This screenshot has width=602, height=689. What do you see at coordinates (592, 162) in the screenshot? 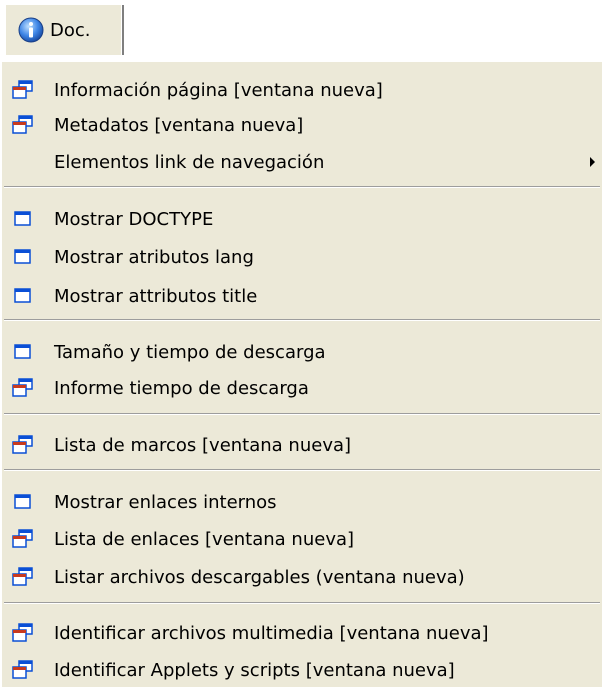
I see `submenu-arrow-icon` at bounding box center [592, 162].